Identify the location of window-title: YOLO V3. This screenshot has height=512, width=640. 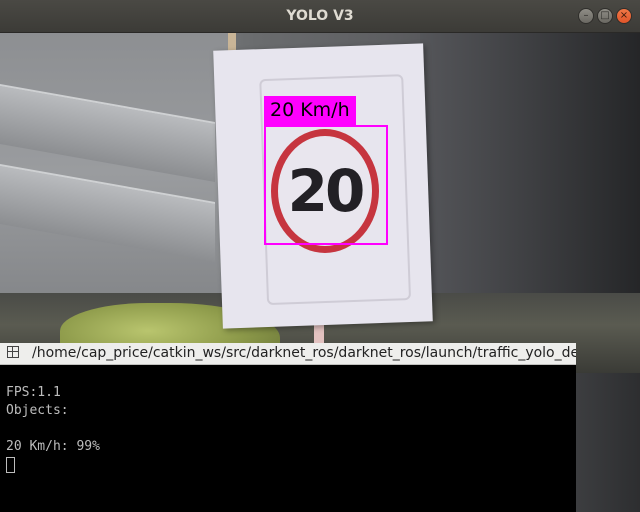
(320, 16).